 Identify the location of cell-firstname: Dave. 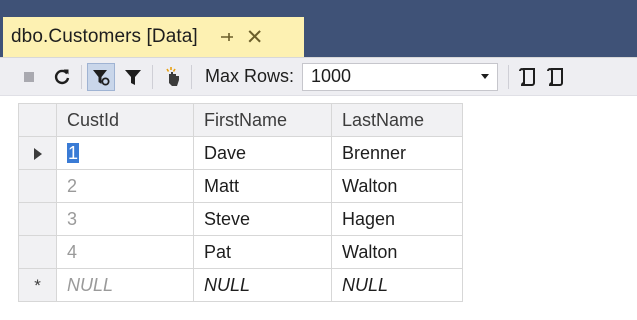
(262, 153).